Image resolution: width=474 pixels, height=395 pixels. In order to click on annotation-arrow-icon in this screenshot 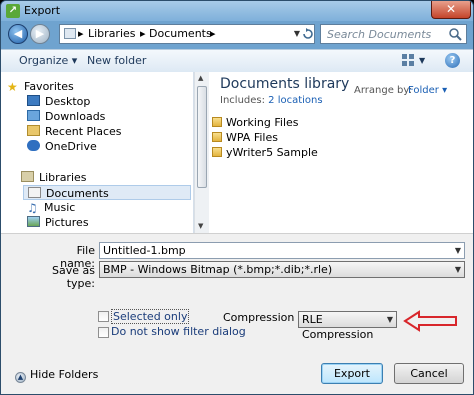, I will do `click(430, 321)`.